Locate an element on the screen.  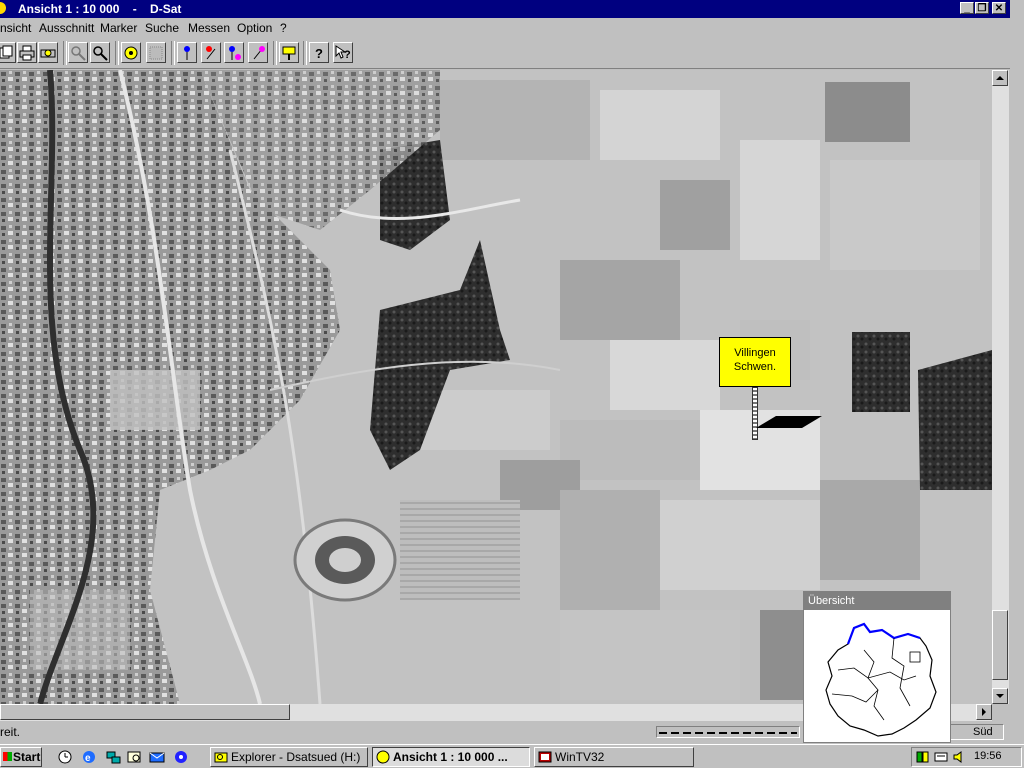
marker-multi-icon is located at coordinates (235, 52).